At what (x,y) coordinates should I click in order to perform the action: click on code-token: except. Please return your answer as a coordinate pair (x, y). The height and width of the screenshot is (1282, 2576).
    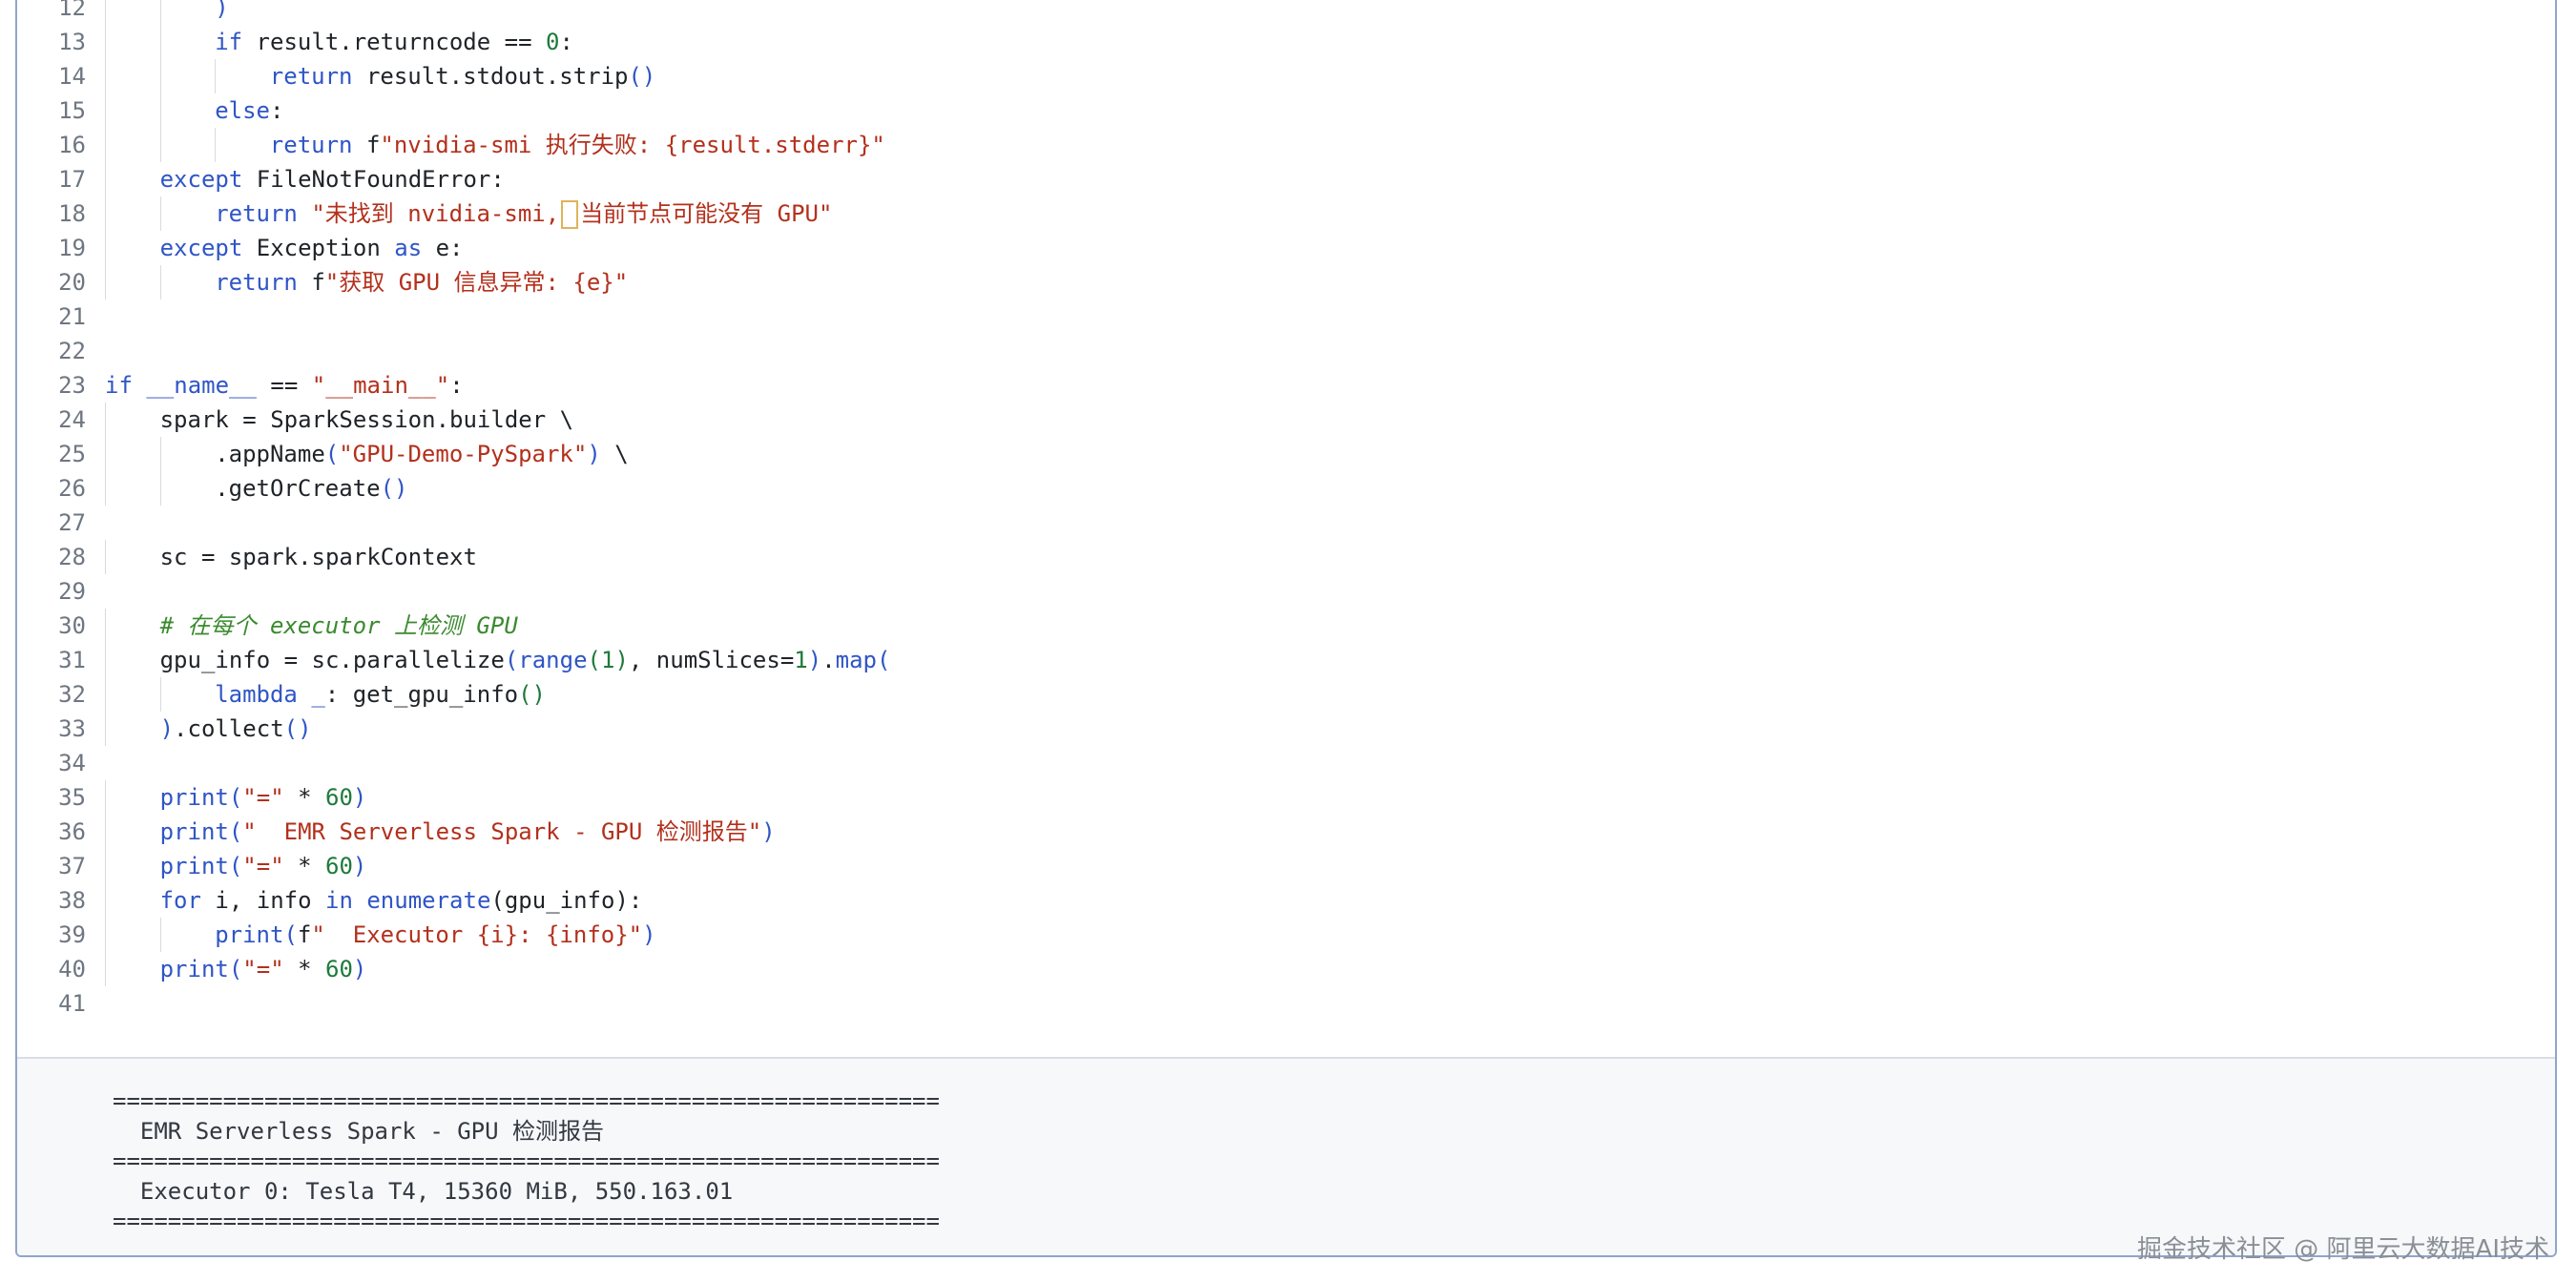
    Looking at the image, I should click on (201, 180).